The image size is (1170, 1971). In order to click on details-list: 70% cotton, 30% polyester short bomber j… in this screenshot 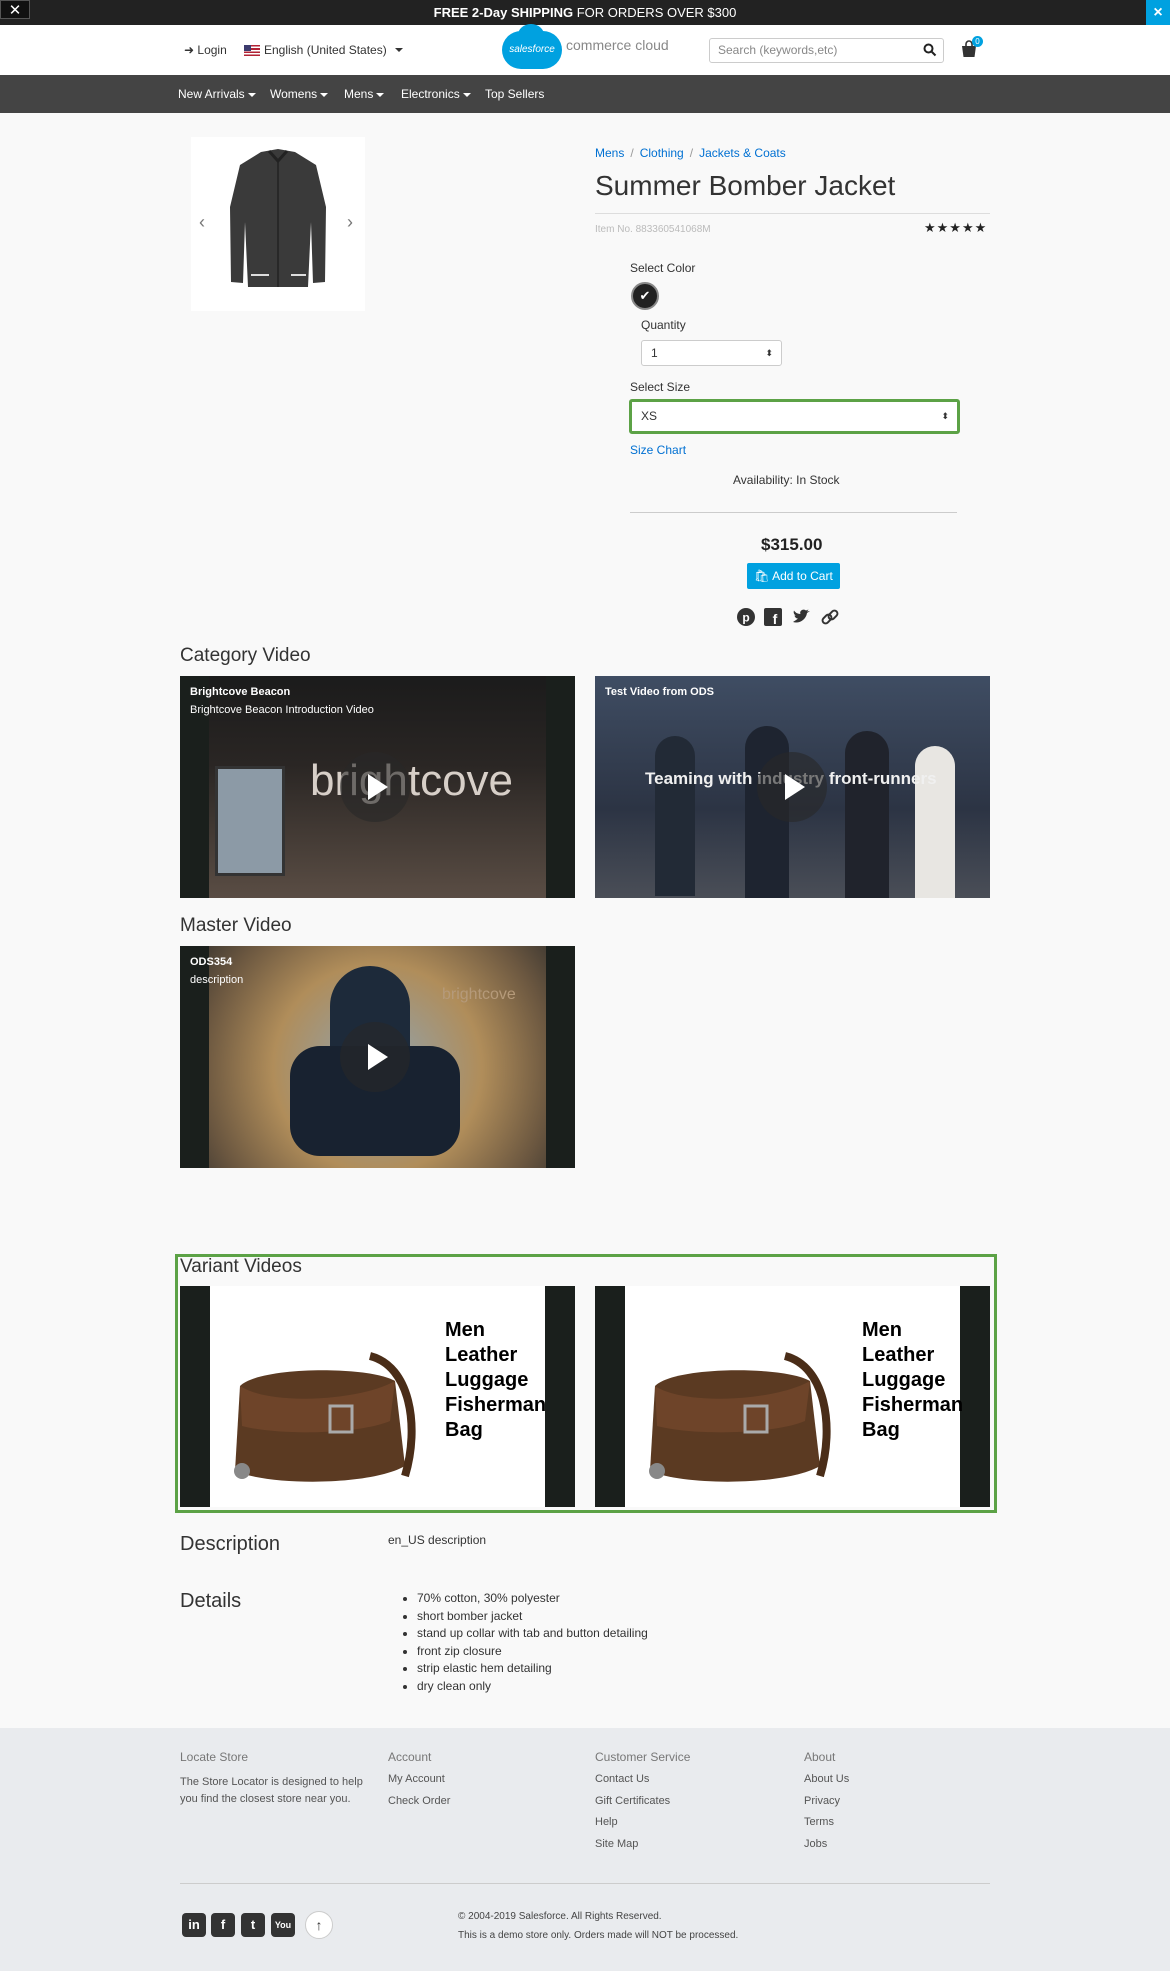, I will do `click(532, 1643)`.